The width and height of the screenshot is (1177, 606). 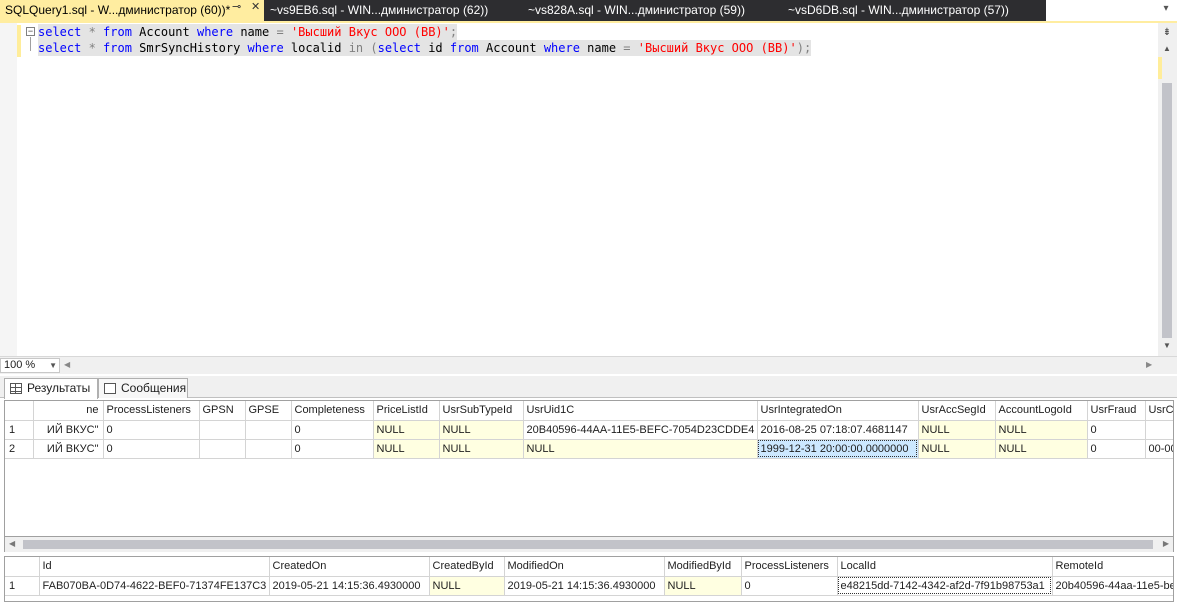 I want to click on tab-sqlquery1: SQLQuery1.sql - W...дминистратор (60))*, so click(x=132, y=10).